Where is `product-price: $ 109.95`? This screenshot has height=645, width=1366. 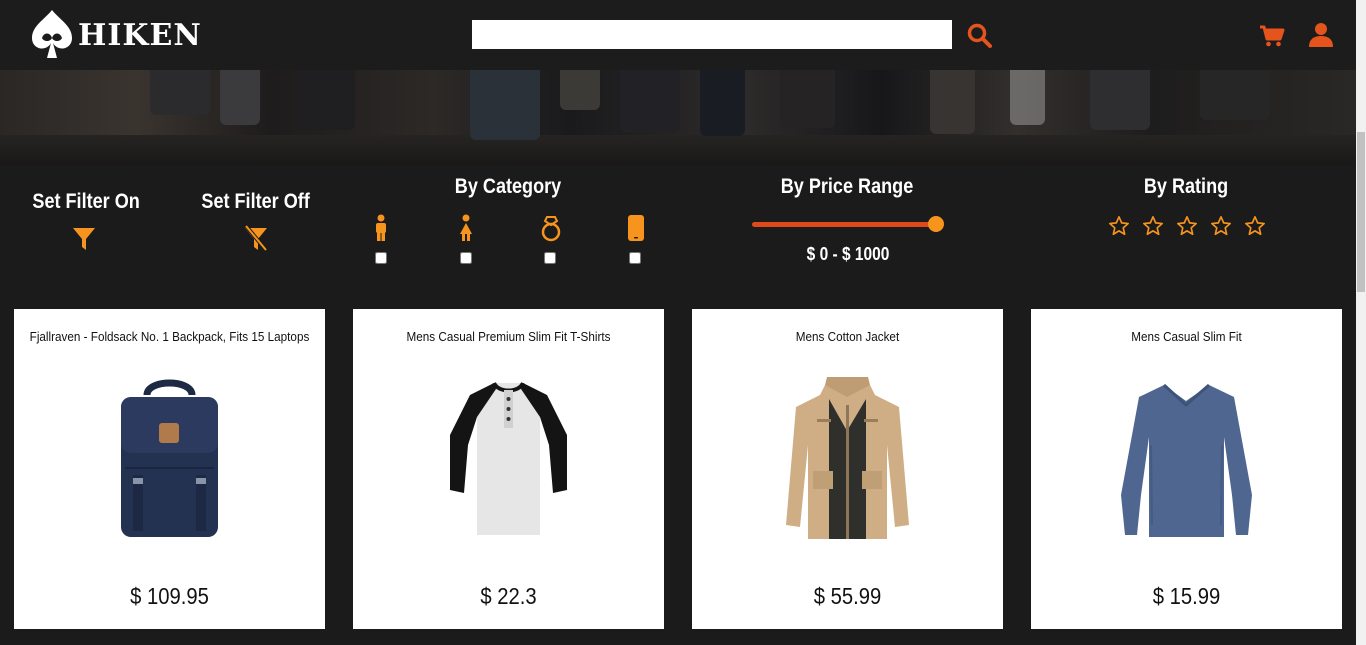
product-price: $ 109.95 is located at coordinates (169, 596).